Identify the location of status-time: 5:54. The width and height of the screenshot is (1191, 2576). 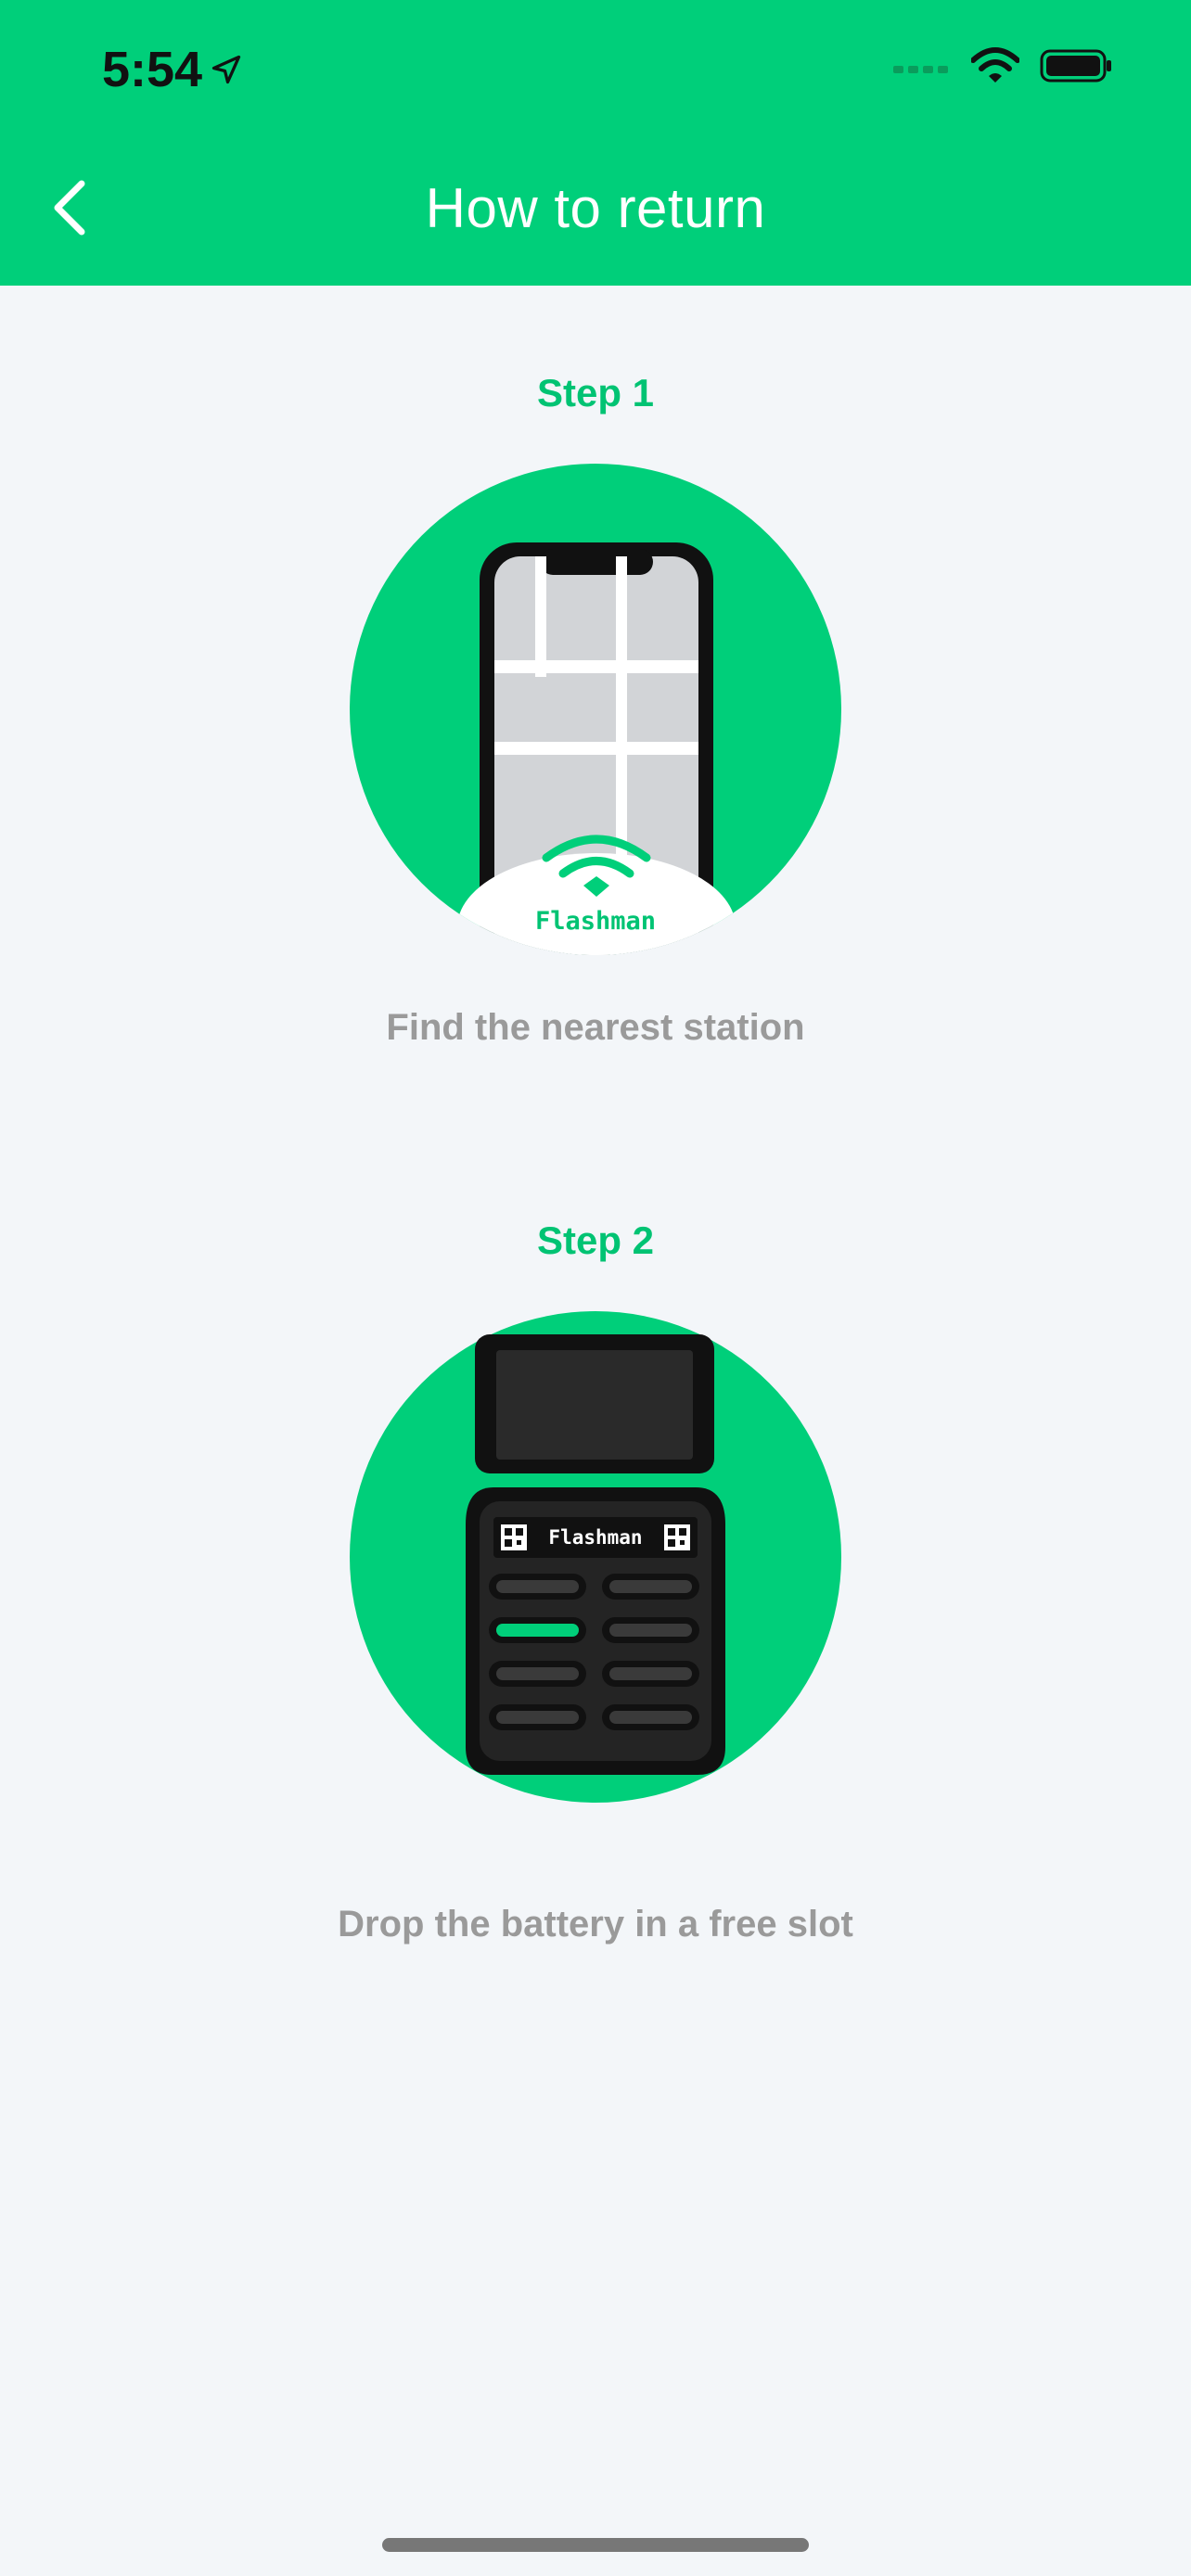
(172, 69).